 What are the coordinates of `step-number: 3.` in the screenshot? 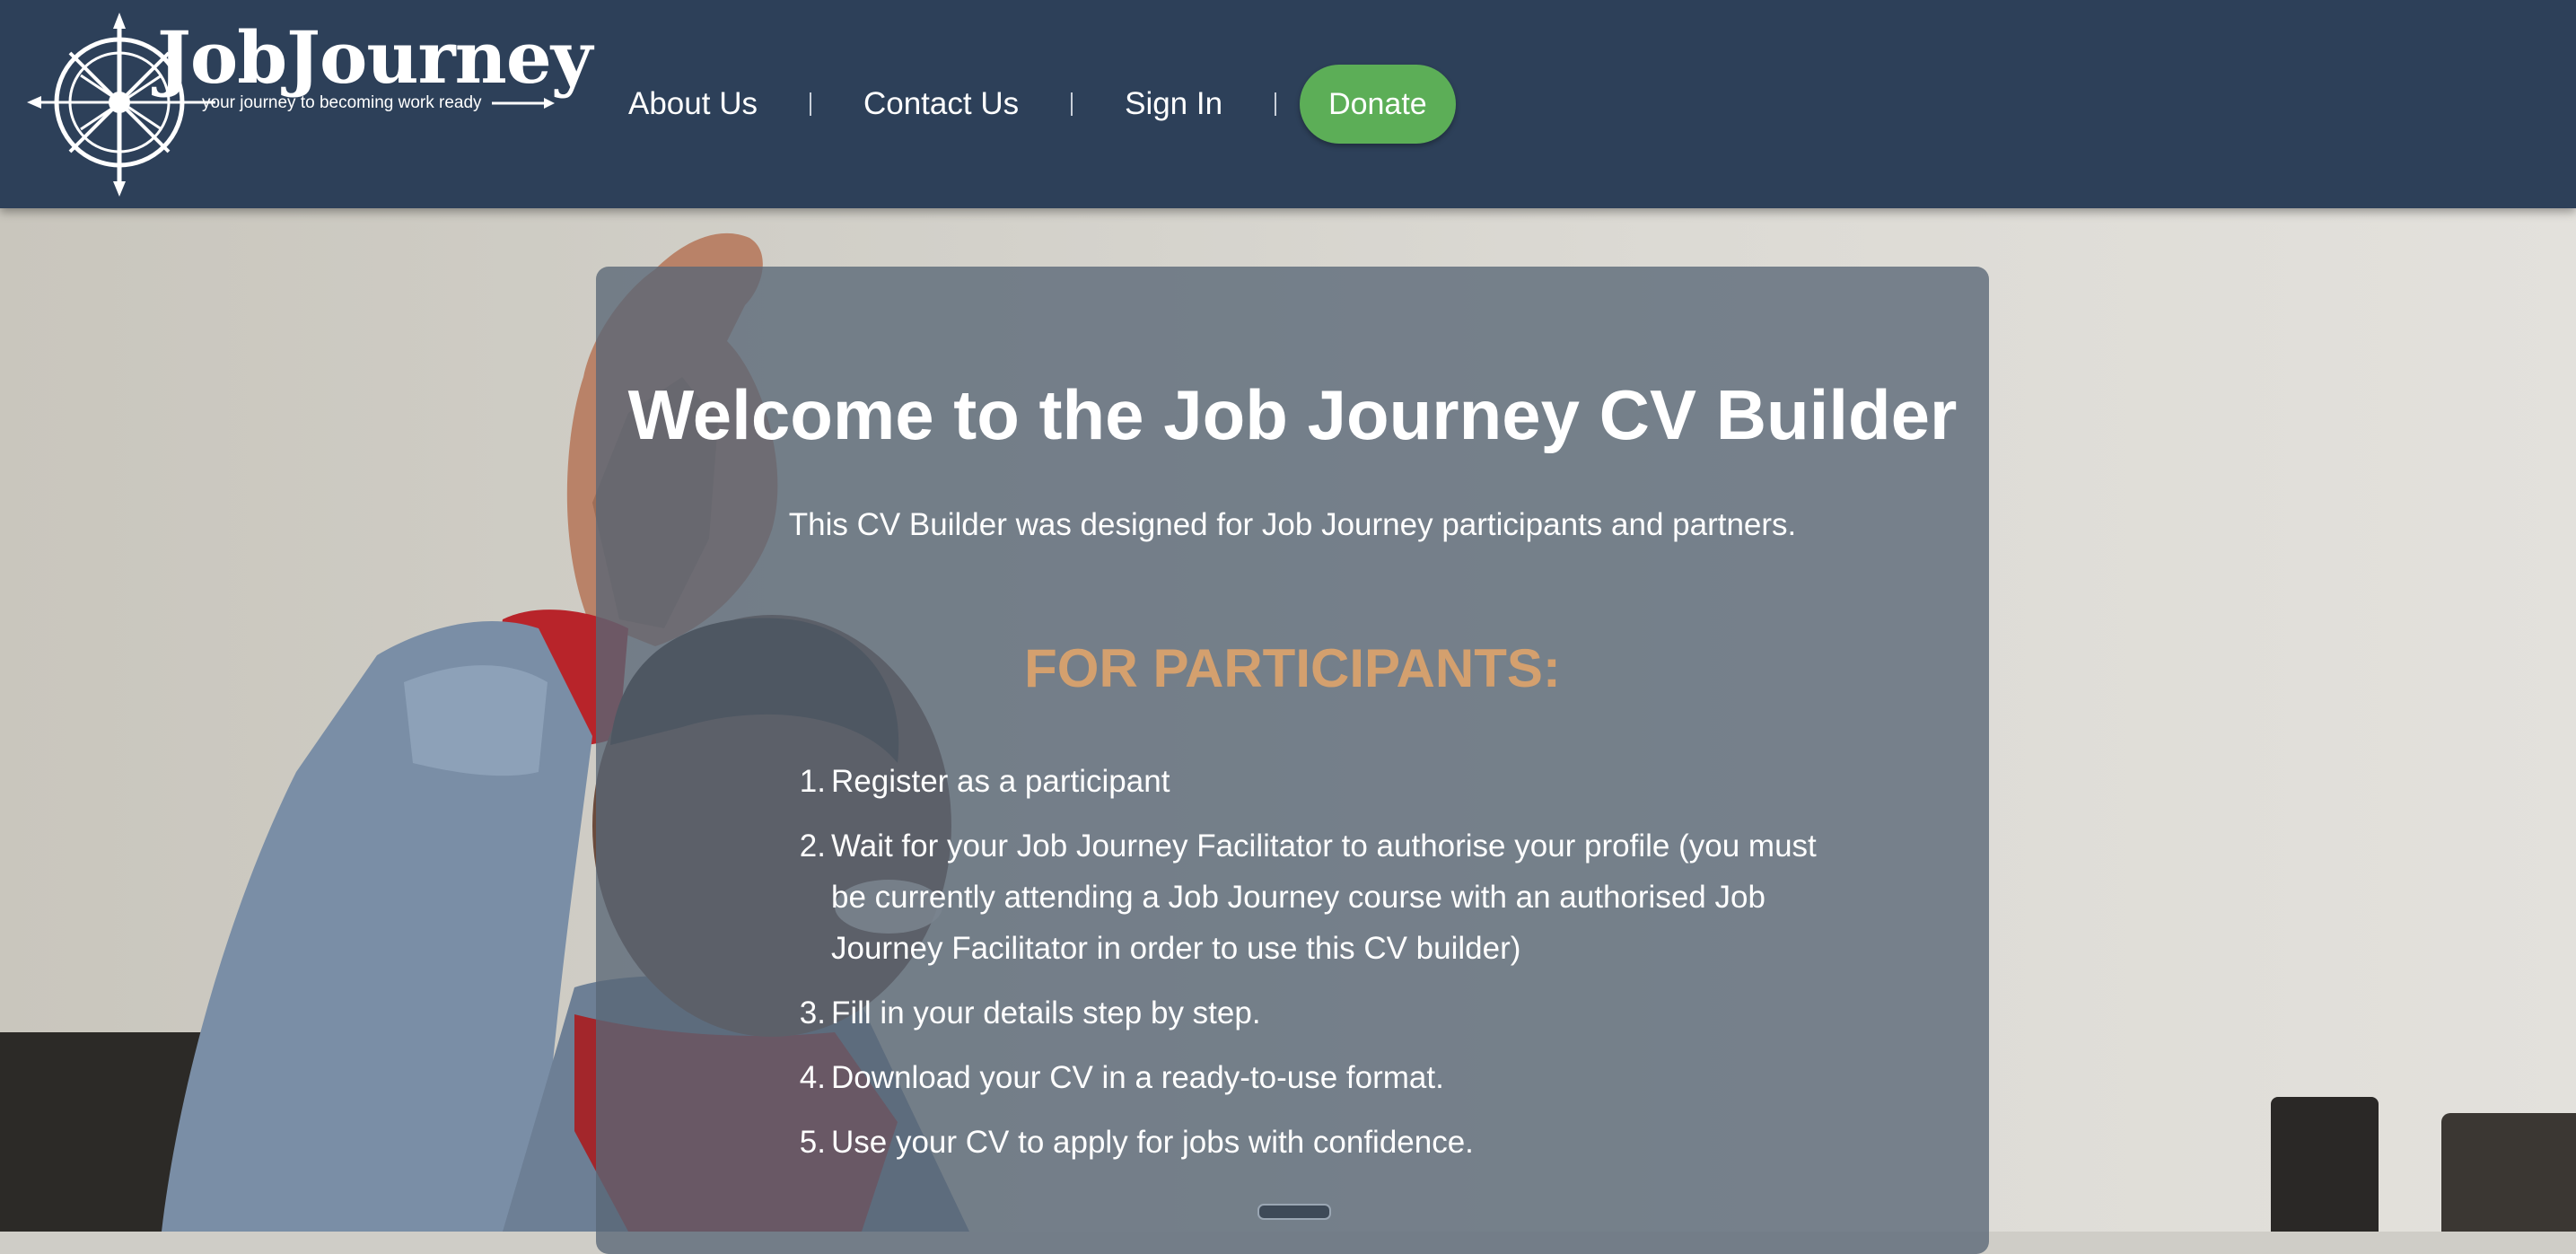 It's located at (812, 1012).